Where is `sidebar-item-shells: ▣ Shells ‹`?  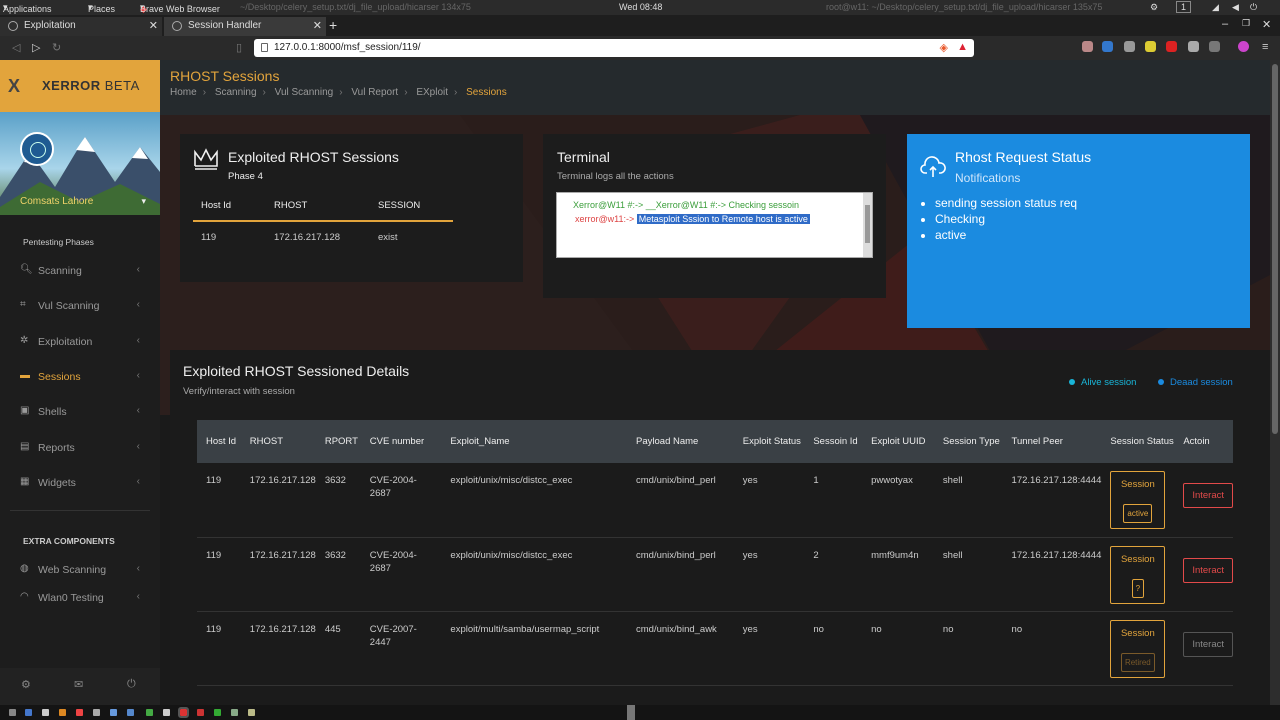
sidebar-item-shells: ▣ Shells ‹ is located at coordinates (80, 413).